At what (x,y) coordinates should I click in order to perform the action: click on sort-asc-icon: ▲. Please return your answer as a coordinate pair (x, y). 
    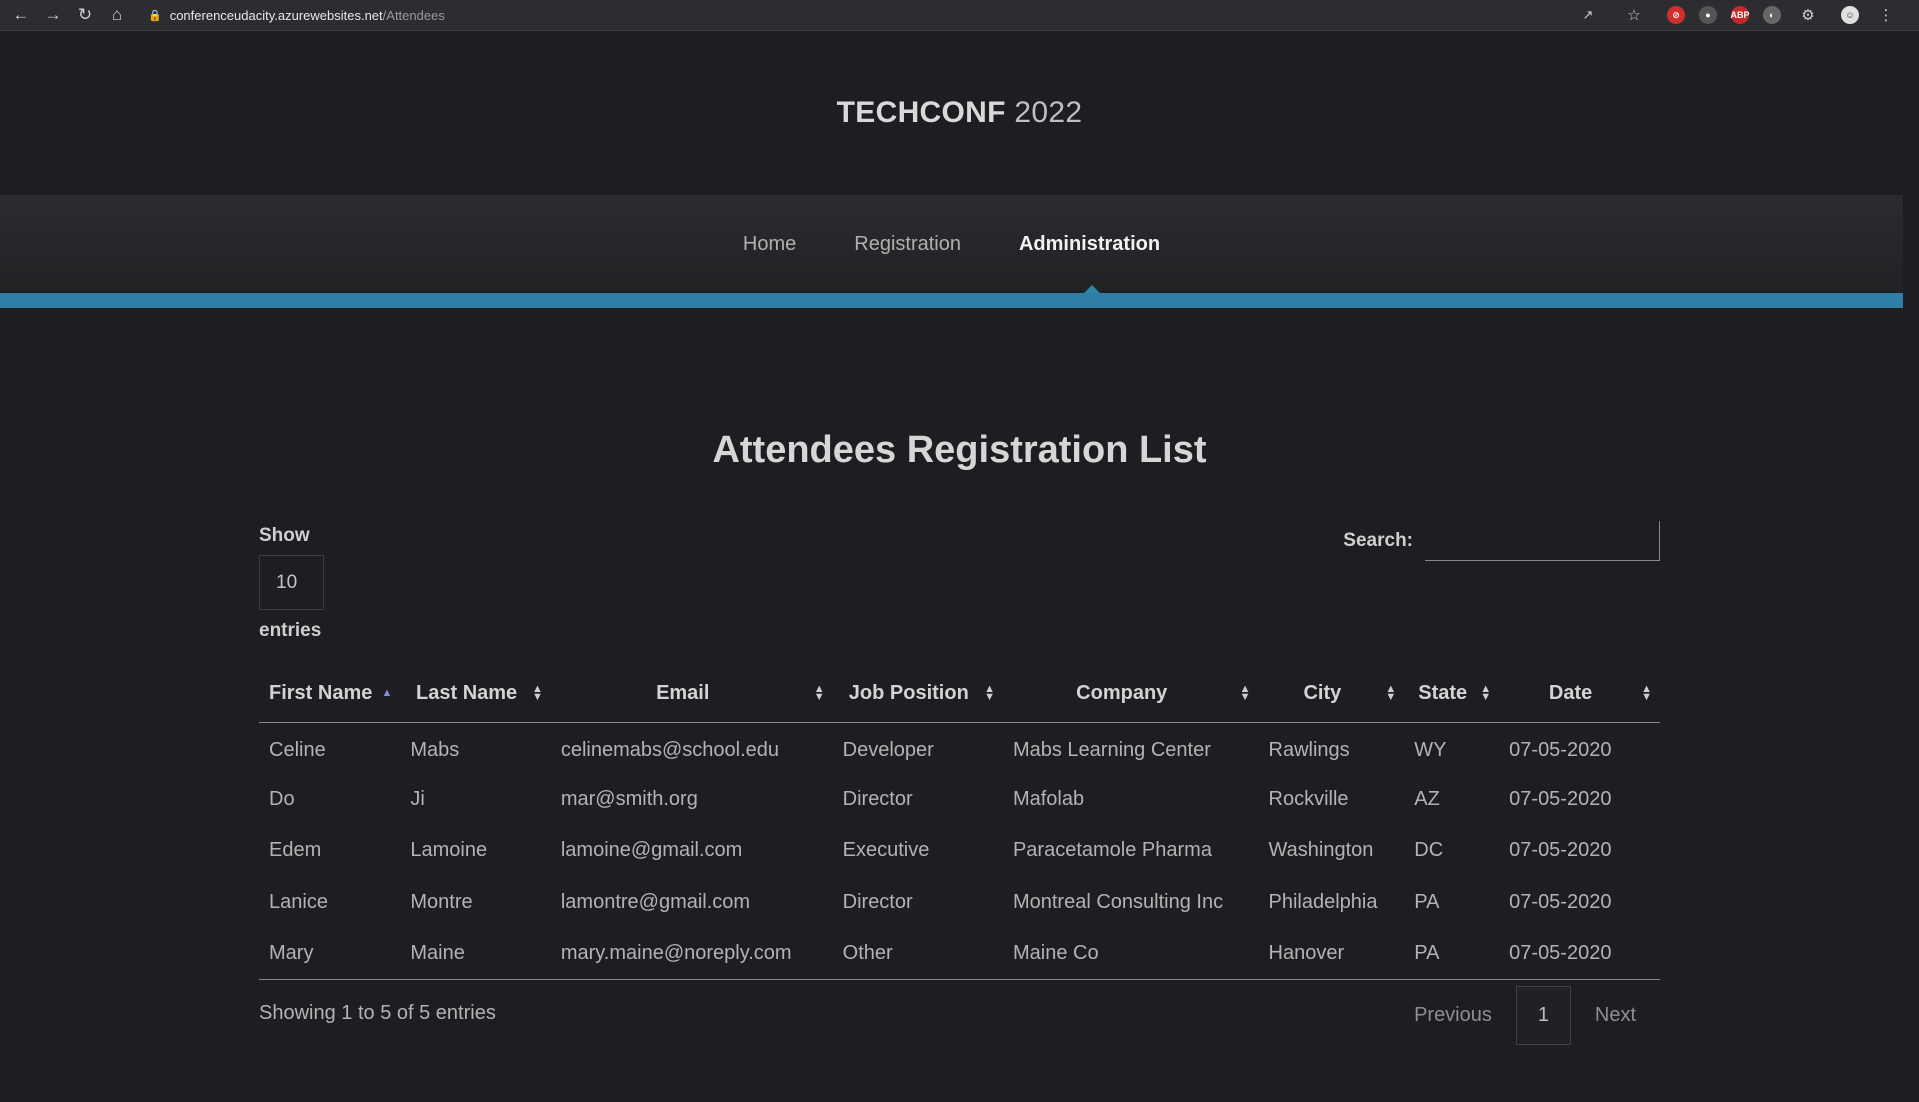
    Looking at the image, I should click on (387, 693).